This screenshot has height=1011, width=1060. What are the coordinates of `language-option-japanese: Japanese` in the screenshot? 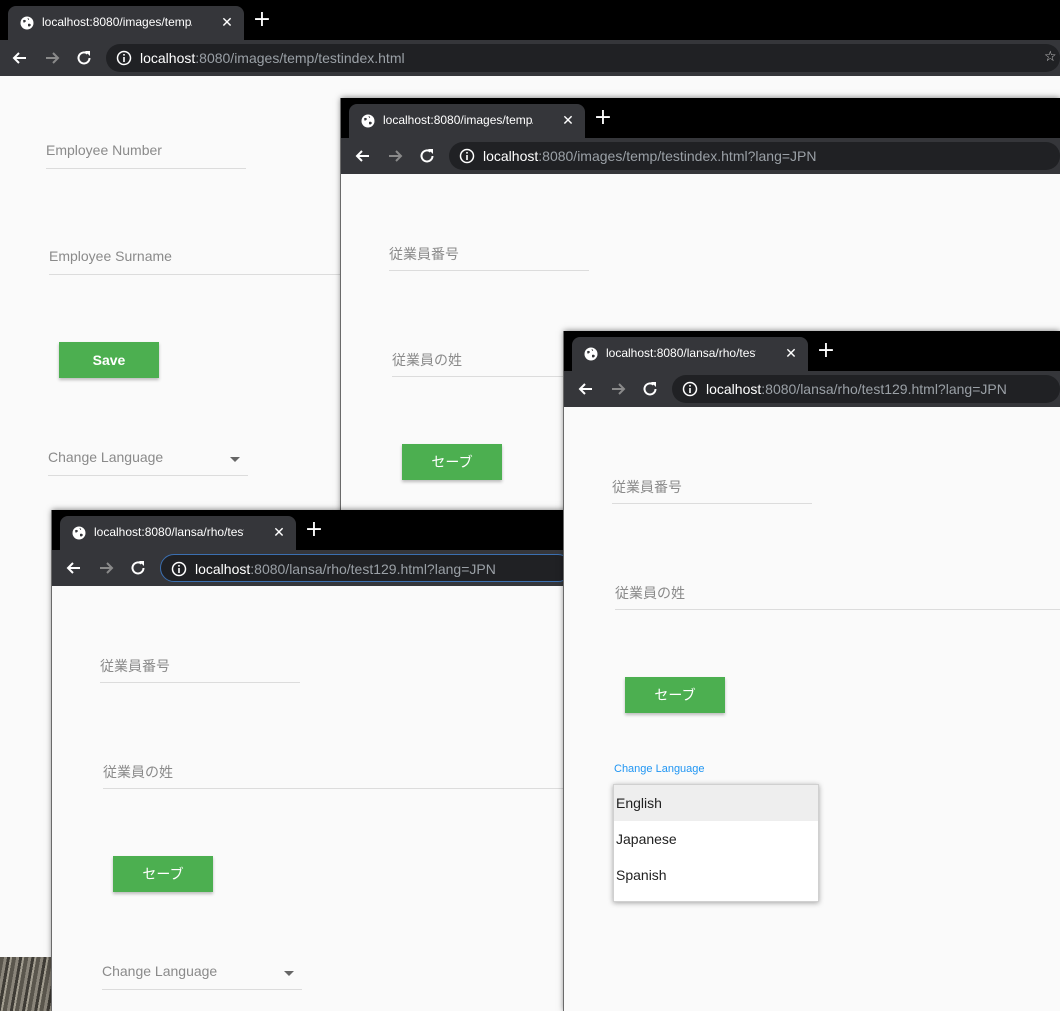 It's located at (716, 839).